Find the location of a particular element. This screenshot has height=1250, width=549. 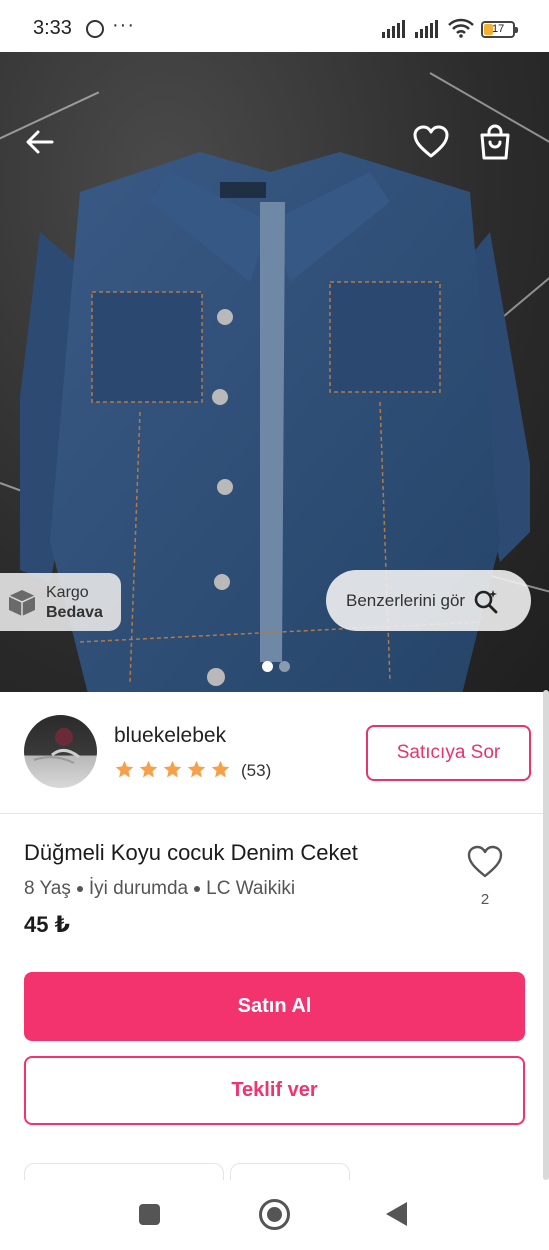

recent-apps-icon is located at coordinates (149, 1214).